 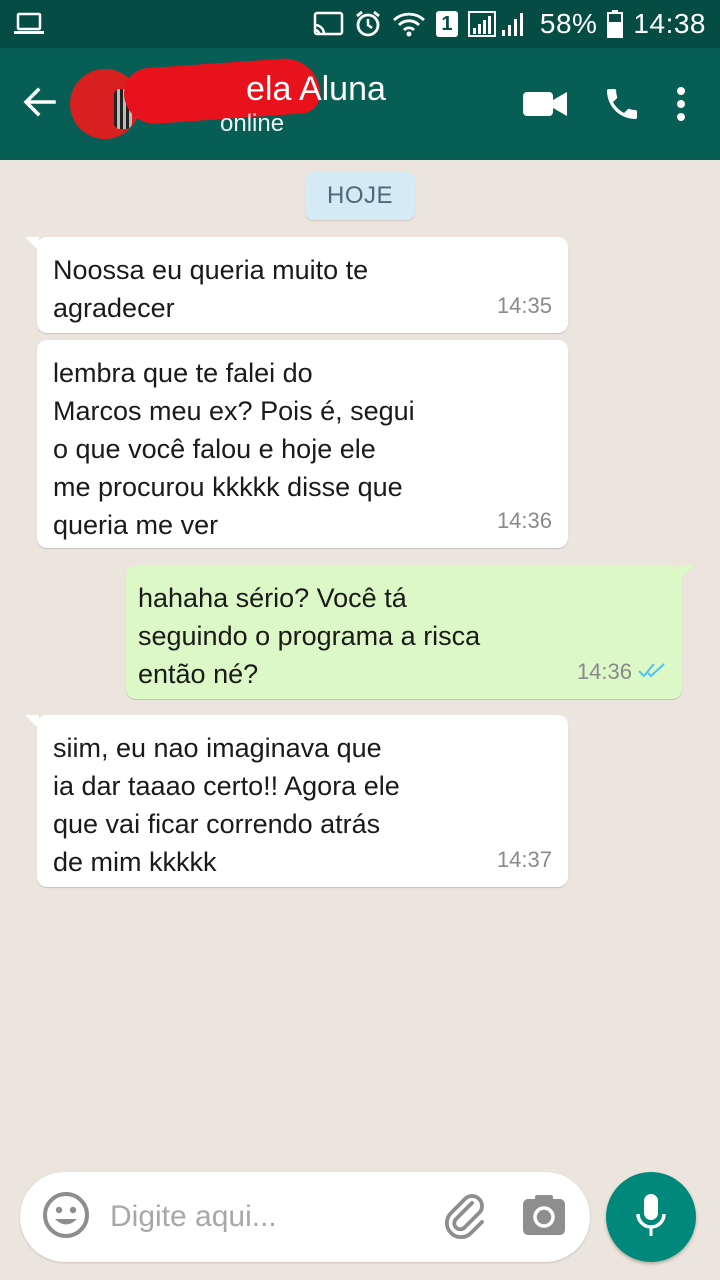 I want to click on message-time: 14:37, so click(x=524, y=859).